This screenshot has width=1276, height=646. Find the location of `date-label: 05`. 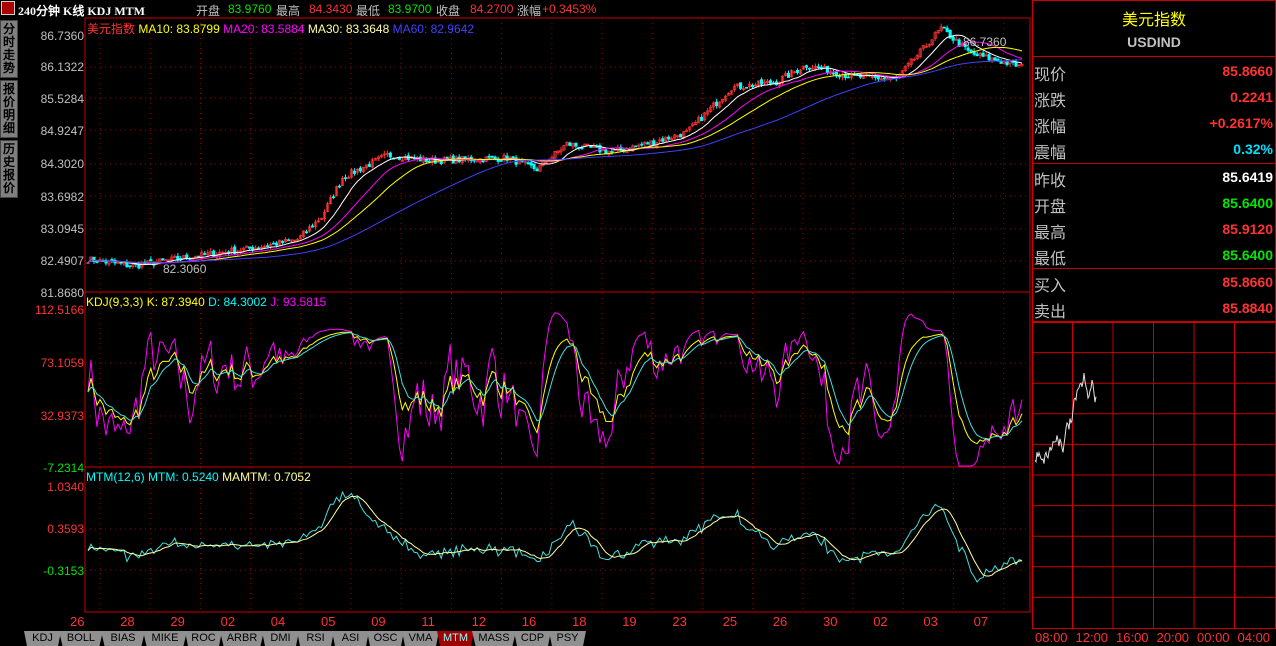

date-label: 05 is located at coordinates (328, 621).